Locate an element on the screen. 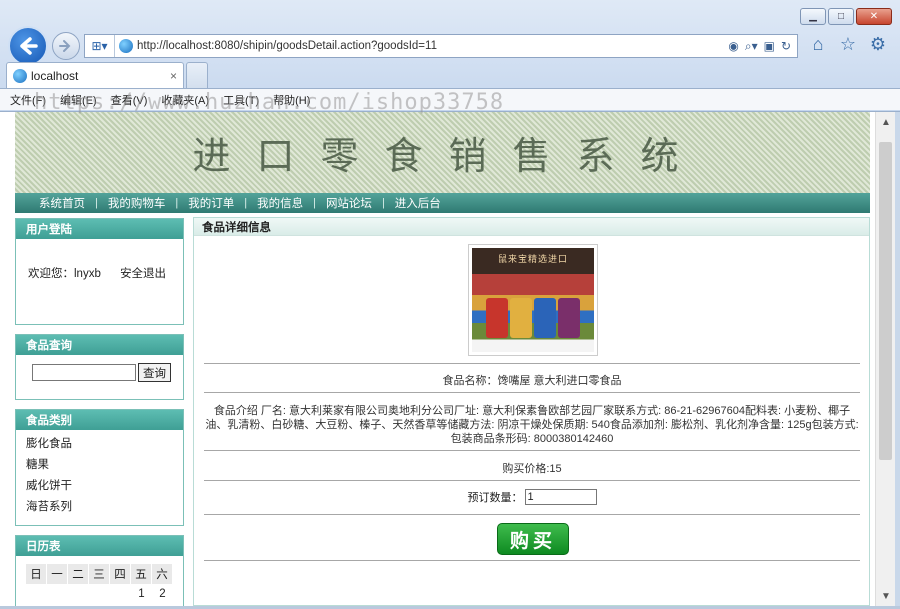  category-item: 膨化食品 is located at coordinates (99, 444).